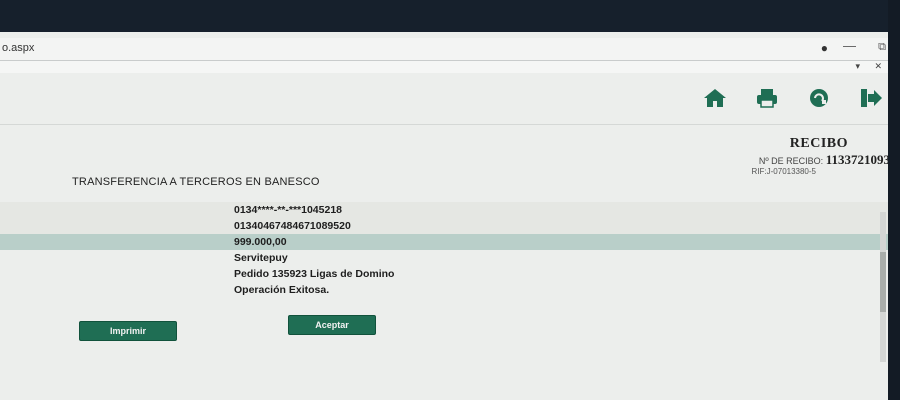 This screenshot has width=900, height=400. I want to click on receipt-number-line: Nº DE RECIBO: 1133721093, so click(824, 160).